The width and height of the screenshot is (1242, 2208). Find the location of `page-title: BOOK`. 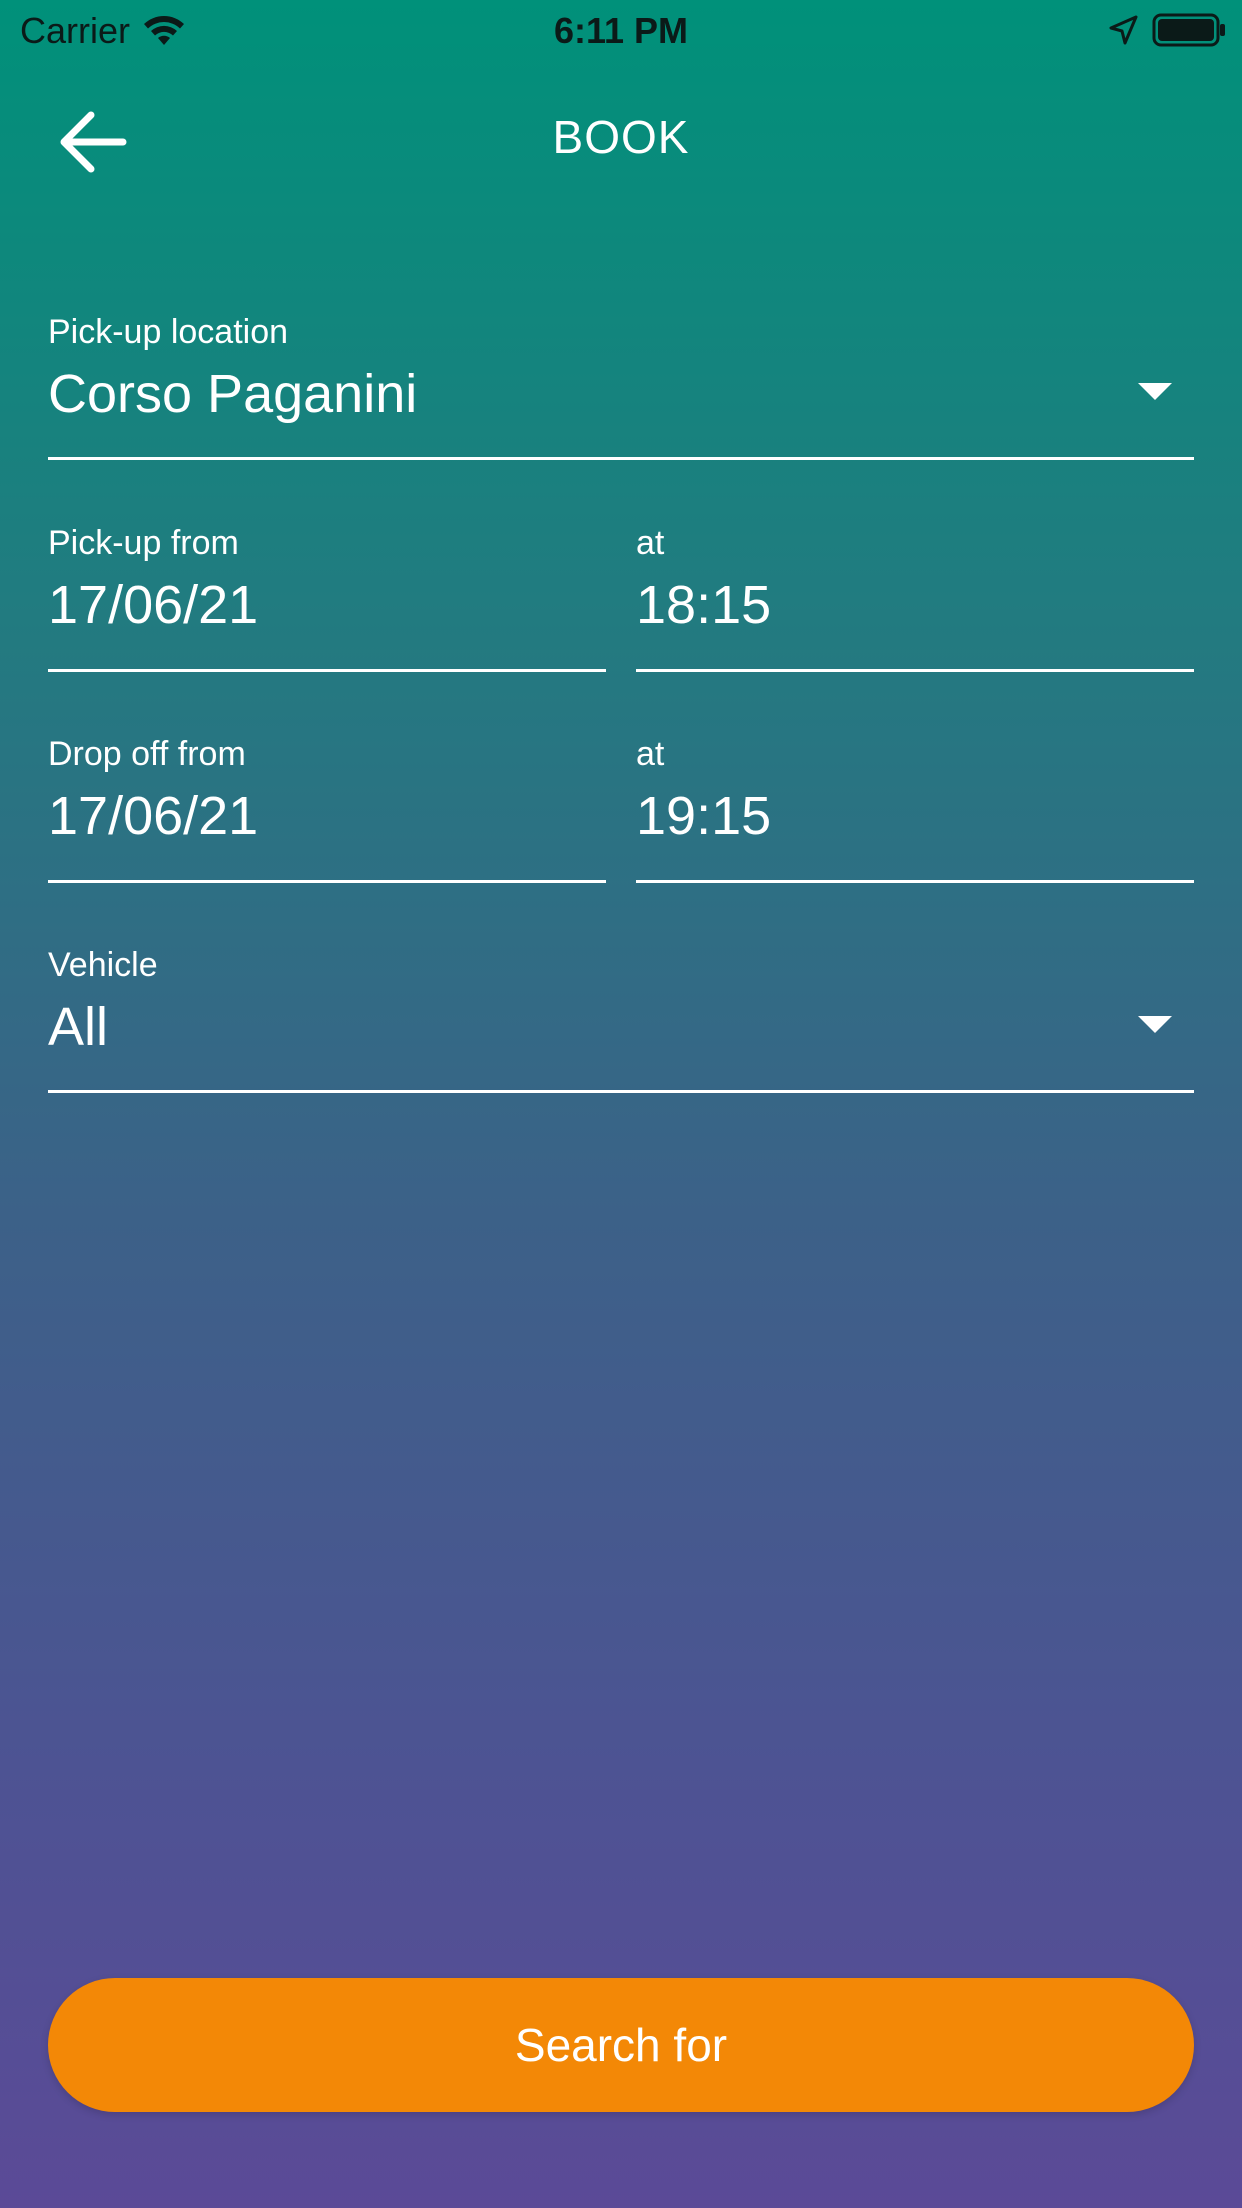

page-title: BOOK is located at coordinates (621, 137).